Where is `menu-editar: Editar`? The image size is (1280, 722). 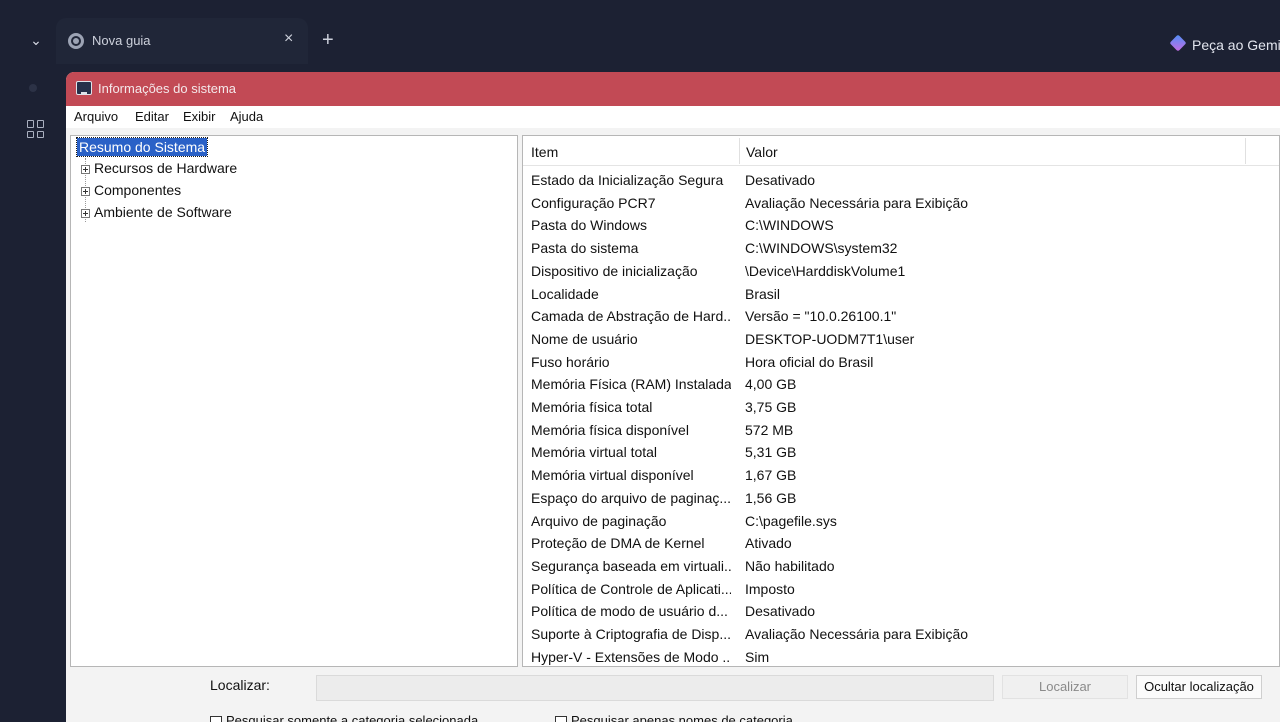
menu-editar: Editar is located at coordinates (152, 116).